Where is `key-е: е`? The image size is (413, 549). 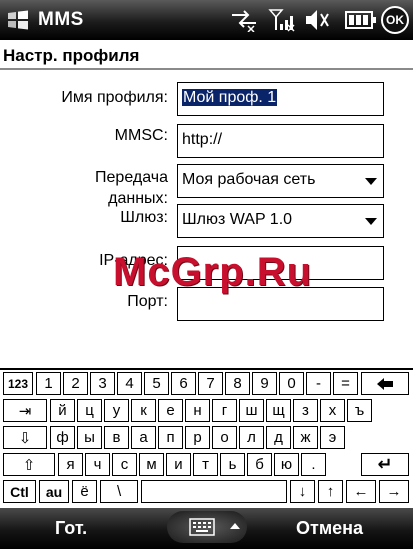 key-е: е is located at coordinates (170, 410).